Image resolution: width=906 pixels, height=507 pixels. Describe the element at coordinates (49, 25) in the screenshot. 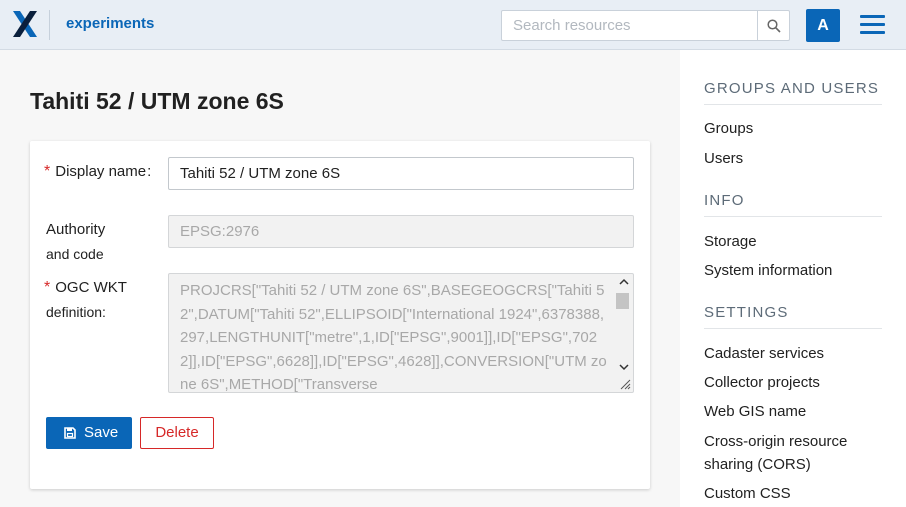

I see `logo-divider` at that location.